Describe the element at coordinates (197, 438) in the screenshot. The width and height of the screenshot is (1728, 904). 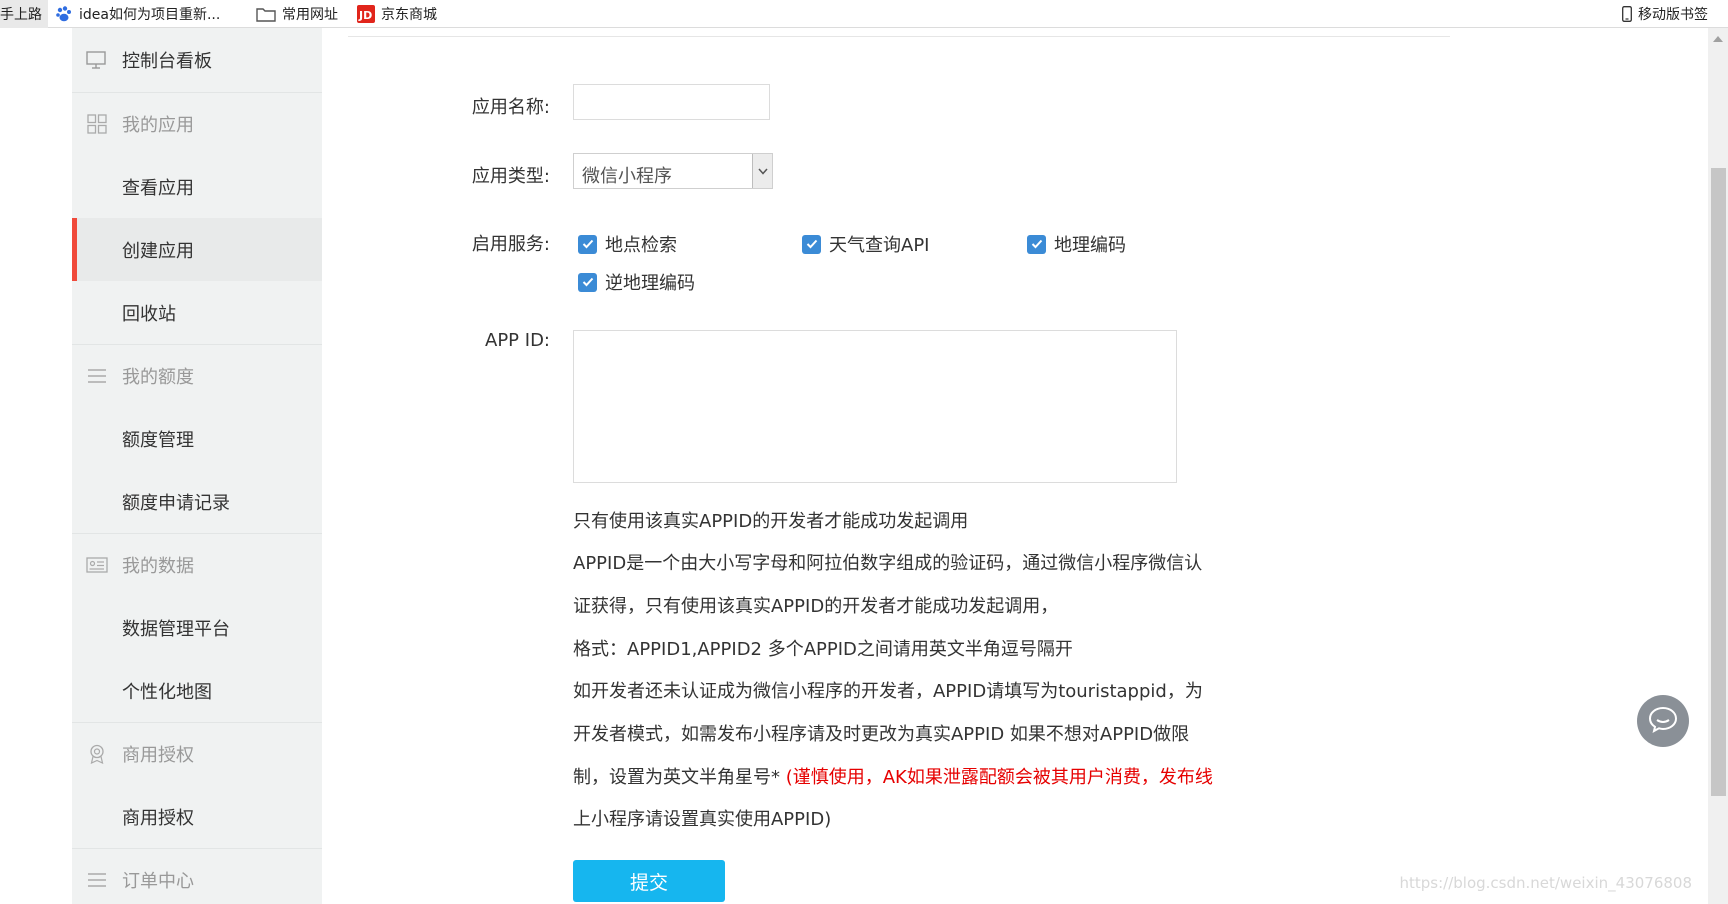
I see `sidebar-item-quota-management: 额度管理` at that location.